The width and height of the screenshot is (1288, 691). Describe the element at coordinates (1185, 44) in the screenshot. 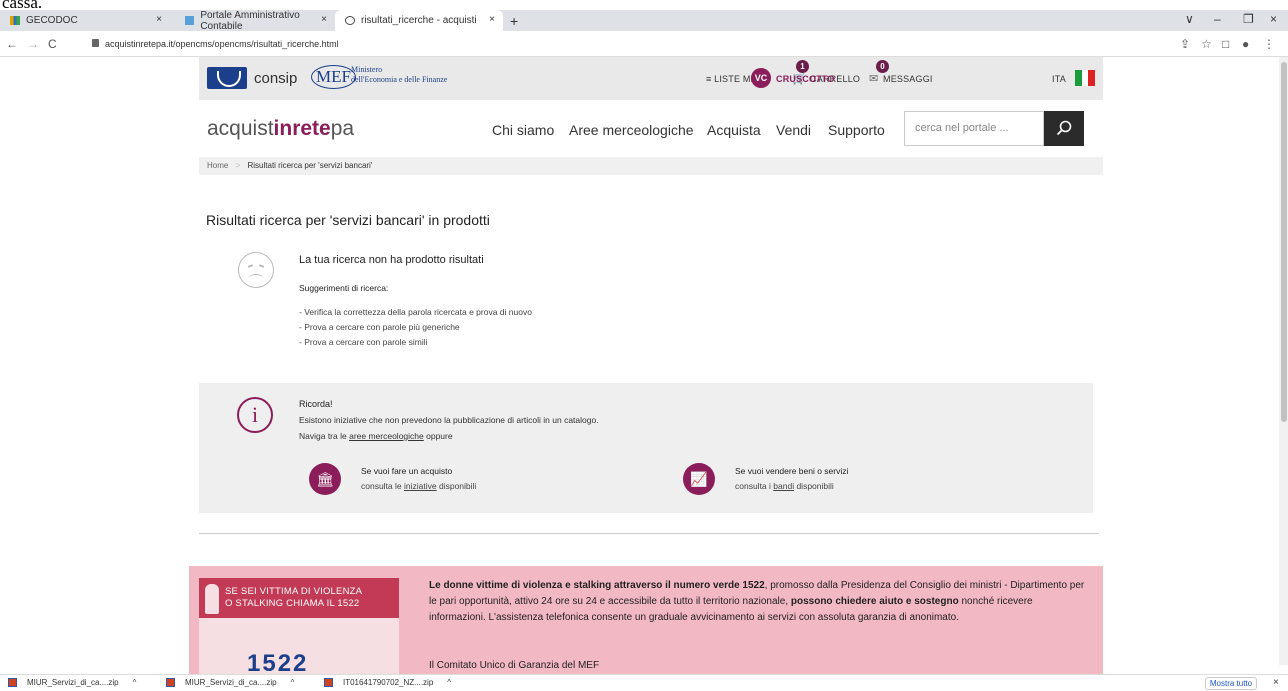

I see `share-icon: ⇪` at that location.